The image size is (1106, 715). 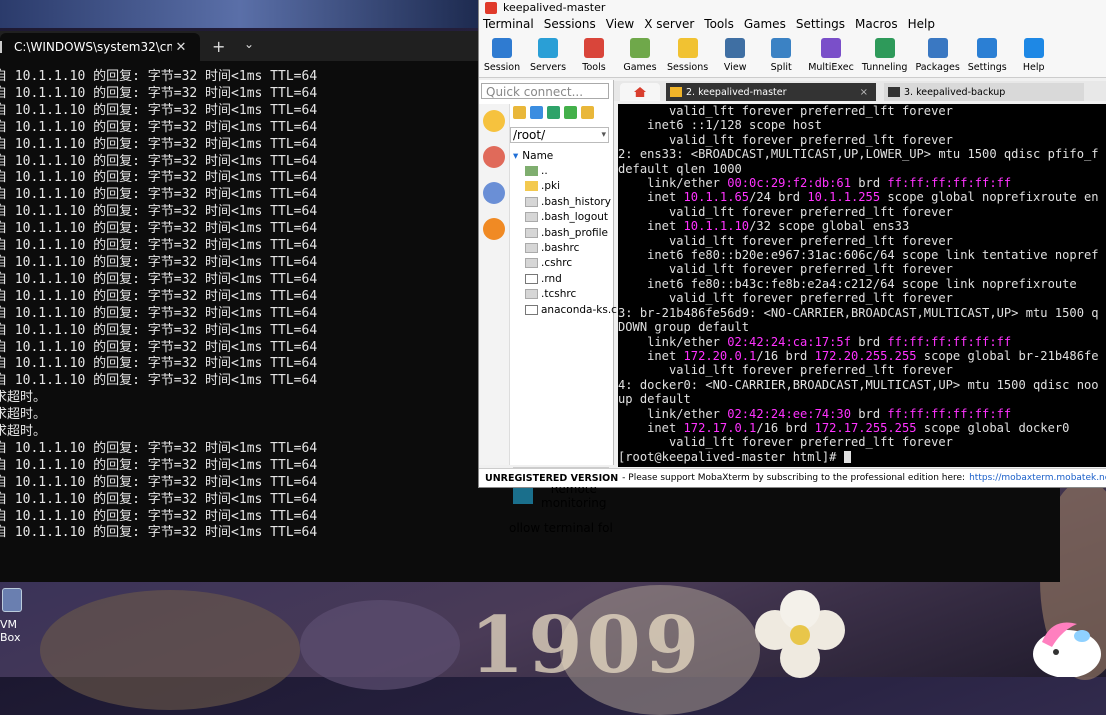 What do you see at coordinates (565, 294) in the screenshot?
I see `file-item: .tcshrc` at bounding box center [565, 294].